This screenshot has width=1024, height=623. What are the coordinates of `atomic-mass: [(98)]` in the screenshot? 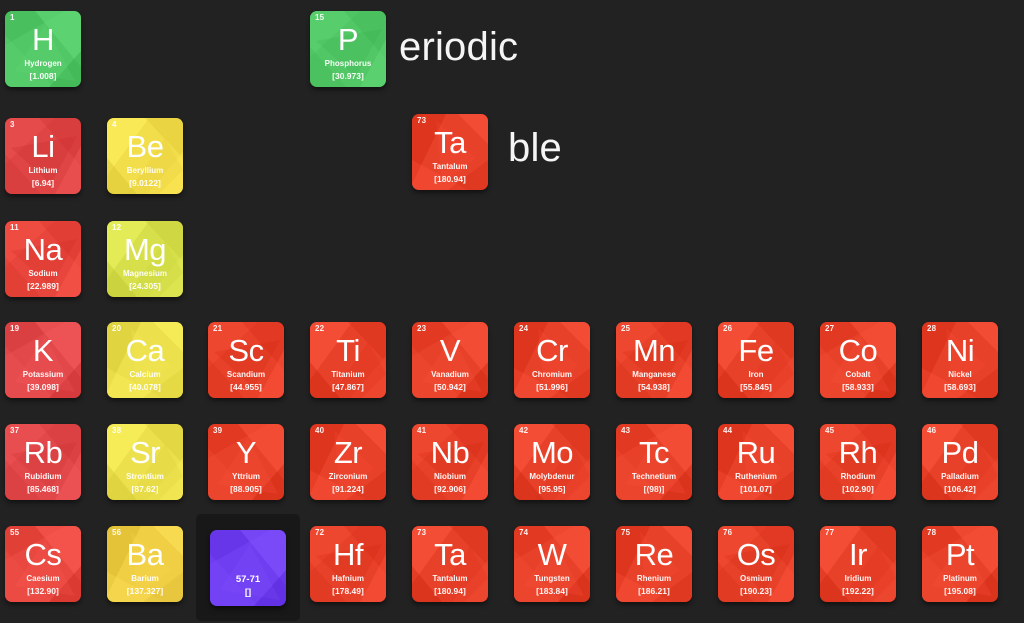 It's located at (654, 489).